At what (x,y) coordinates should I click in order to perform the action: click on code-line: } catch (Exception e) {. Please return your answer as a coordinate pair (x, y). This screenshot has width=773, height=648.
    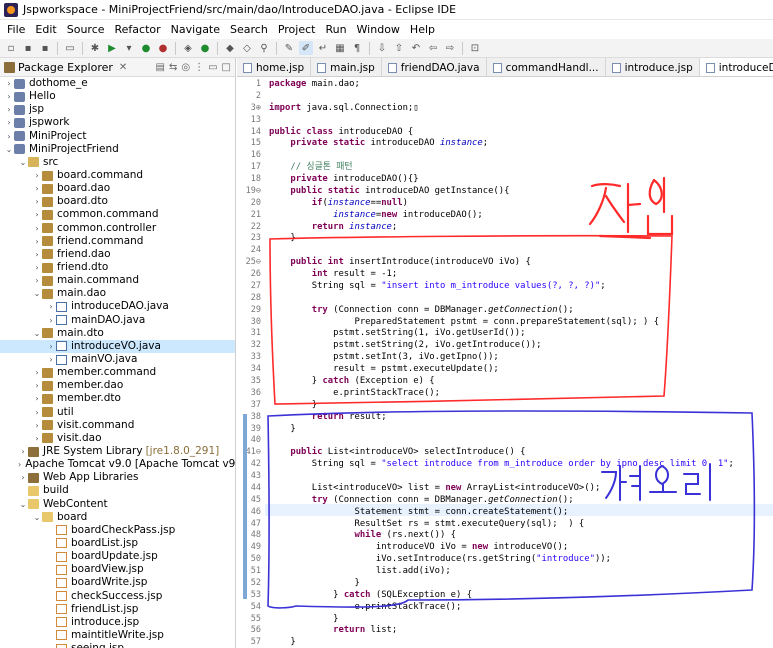
    Looking at the image, I should click on (352, 382).